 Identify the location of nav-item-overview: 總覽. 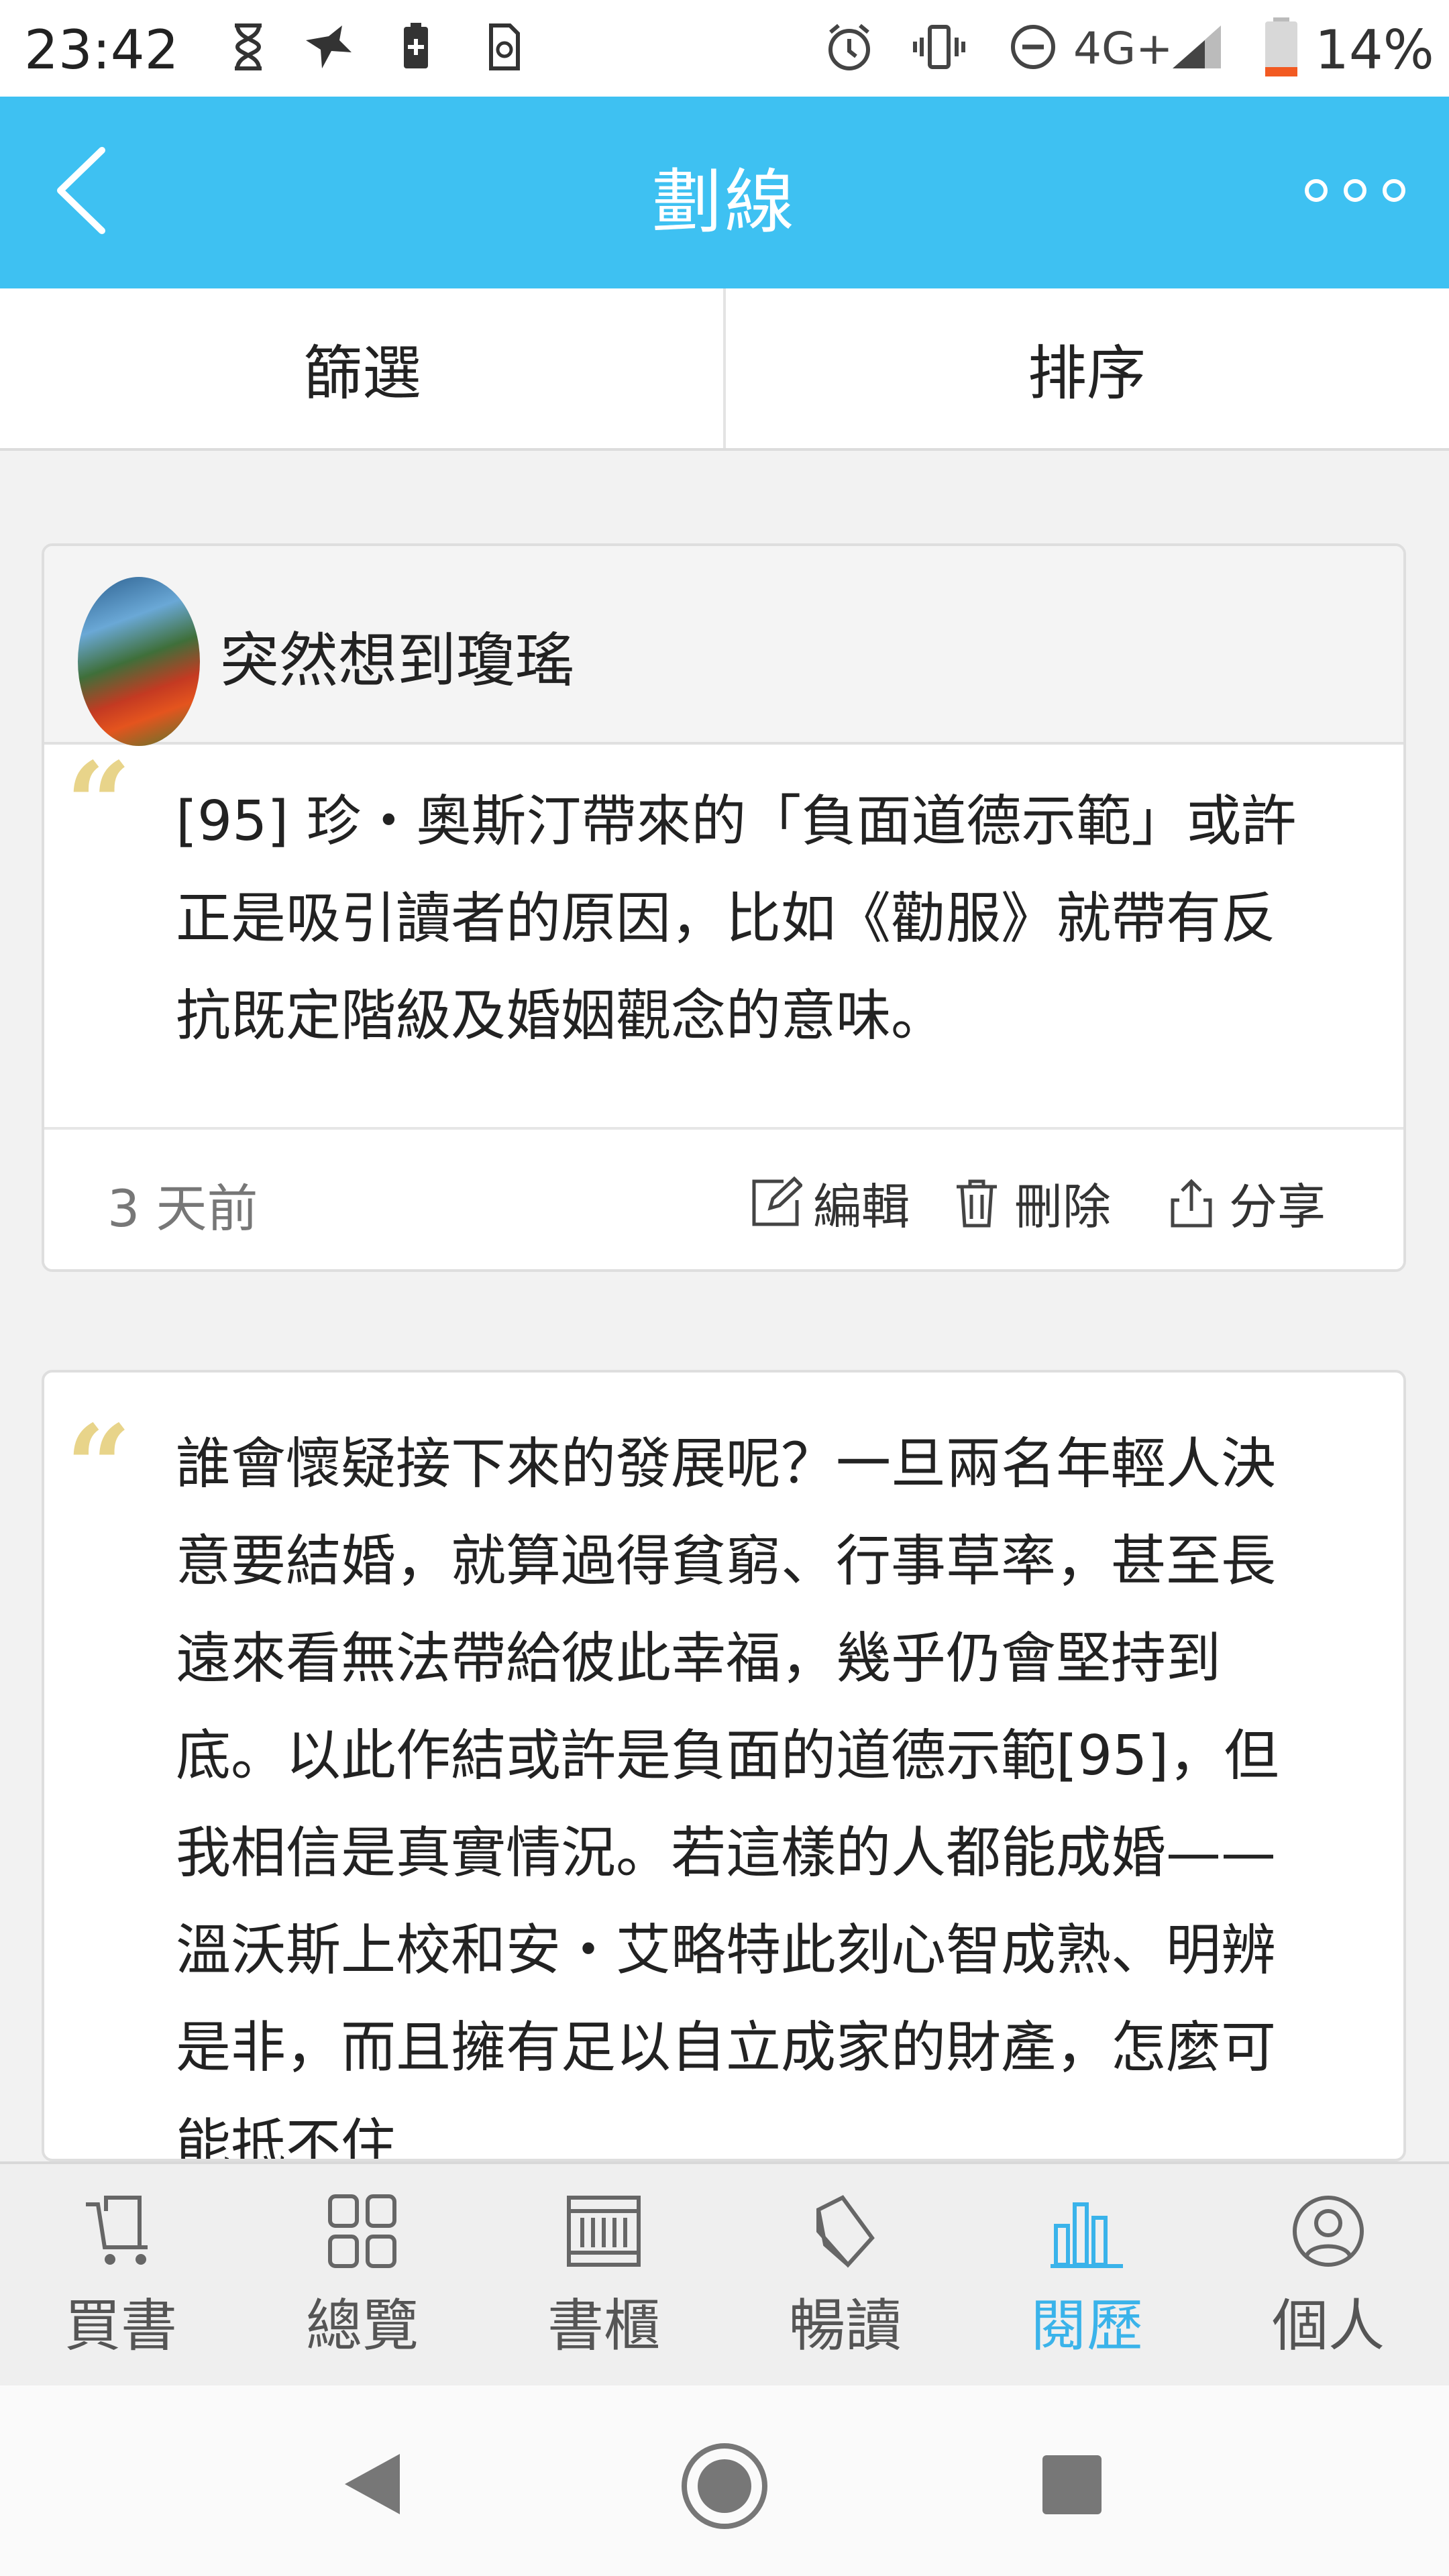
(362, 2278).